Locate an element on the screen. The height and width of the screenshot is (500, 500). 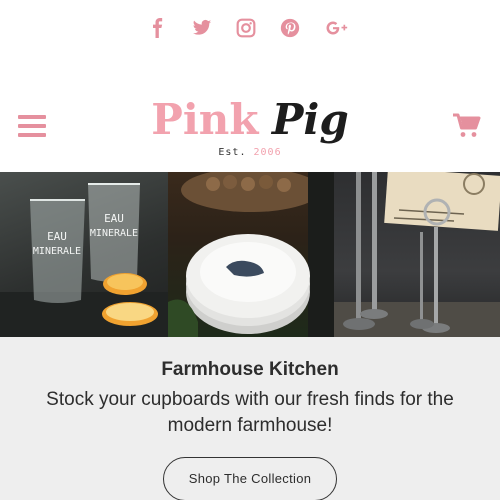
glass-label-left-2: MINERALE is located at coordinates (57, 251).